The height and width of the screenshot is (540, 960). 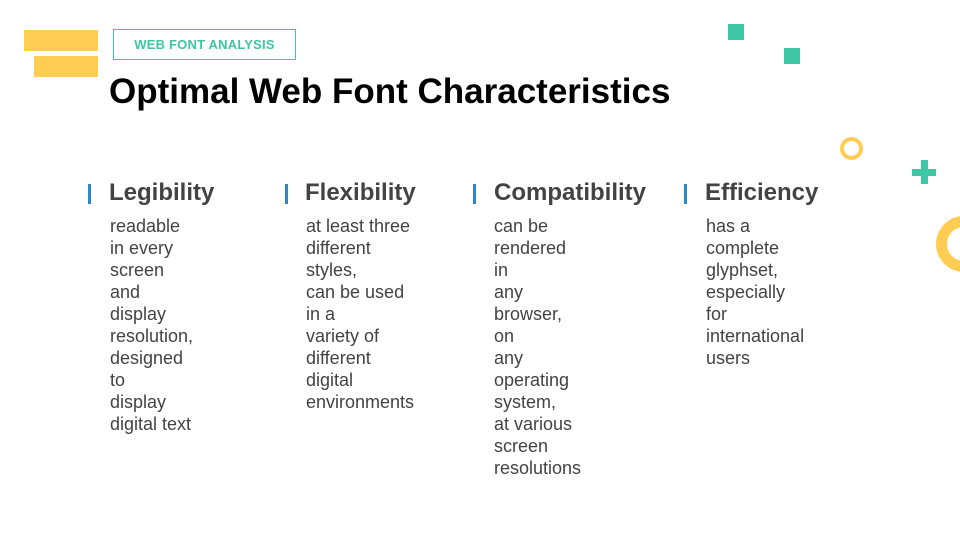 I want to click on column-heading: Efficiency, so click(x=762, y=192).